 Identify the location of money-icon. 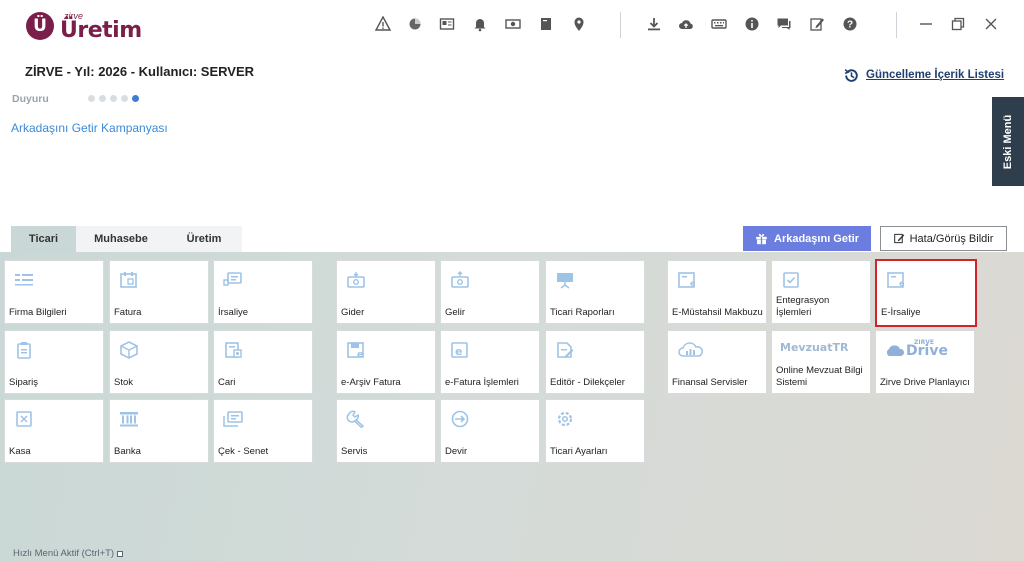
(513, 24).